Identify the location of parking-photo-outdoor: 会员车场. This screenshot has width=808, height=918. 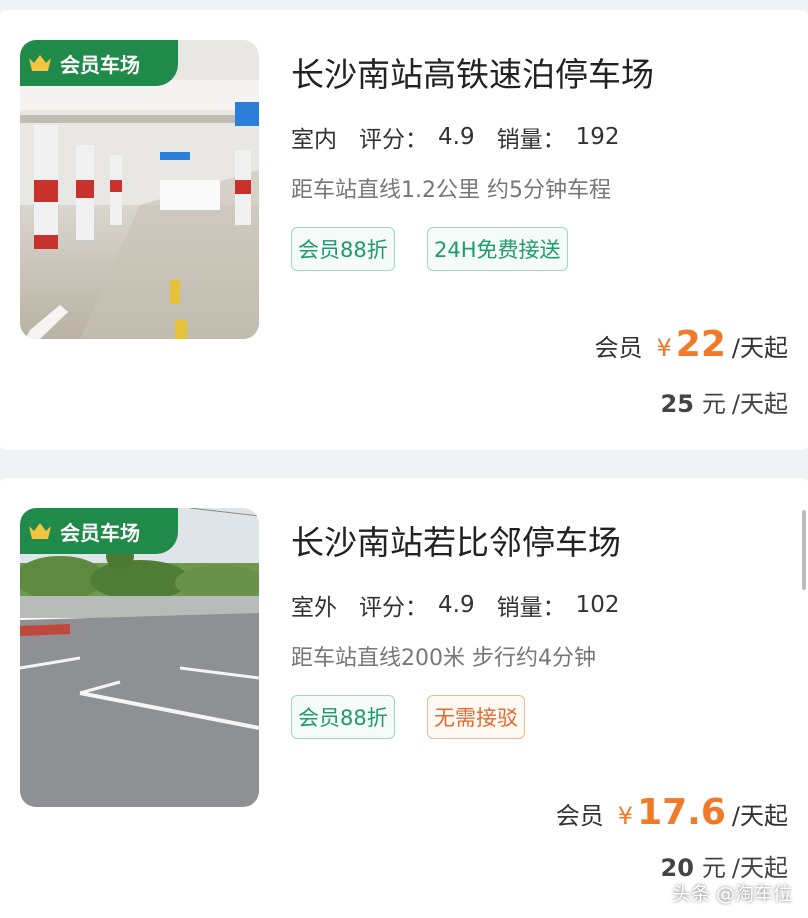
(139, 657).